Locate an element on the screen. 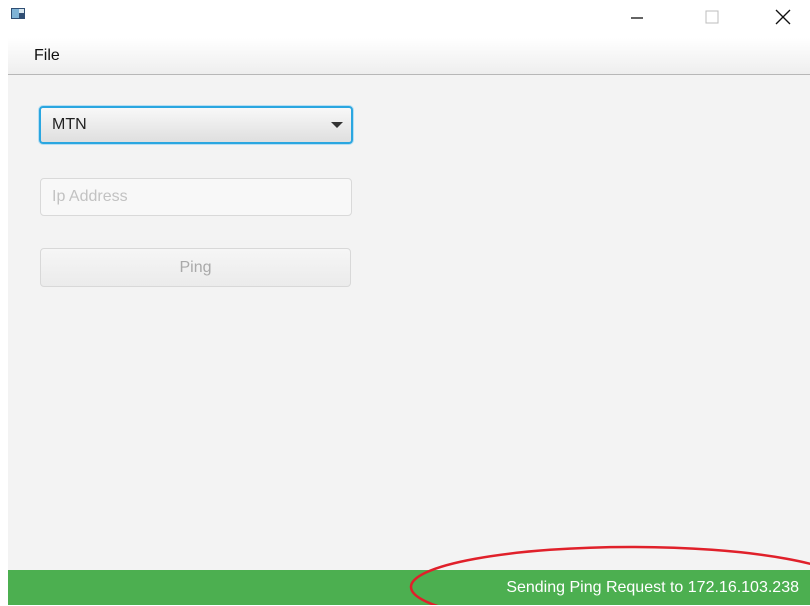 This screenshot has height=606, width=810. app-icon is located at coordinates (18, 13).